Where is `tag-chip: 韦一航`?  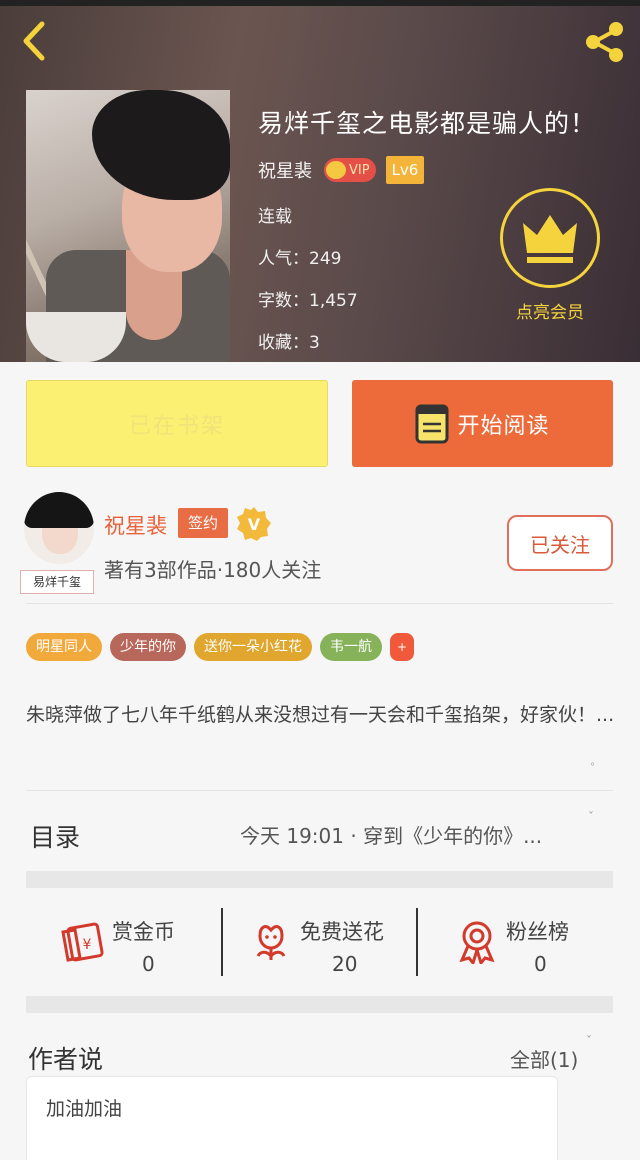 tag-chip: 韦一航 is located at coordinates (351, 647).